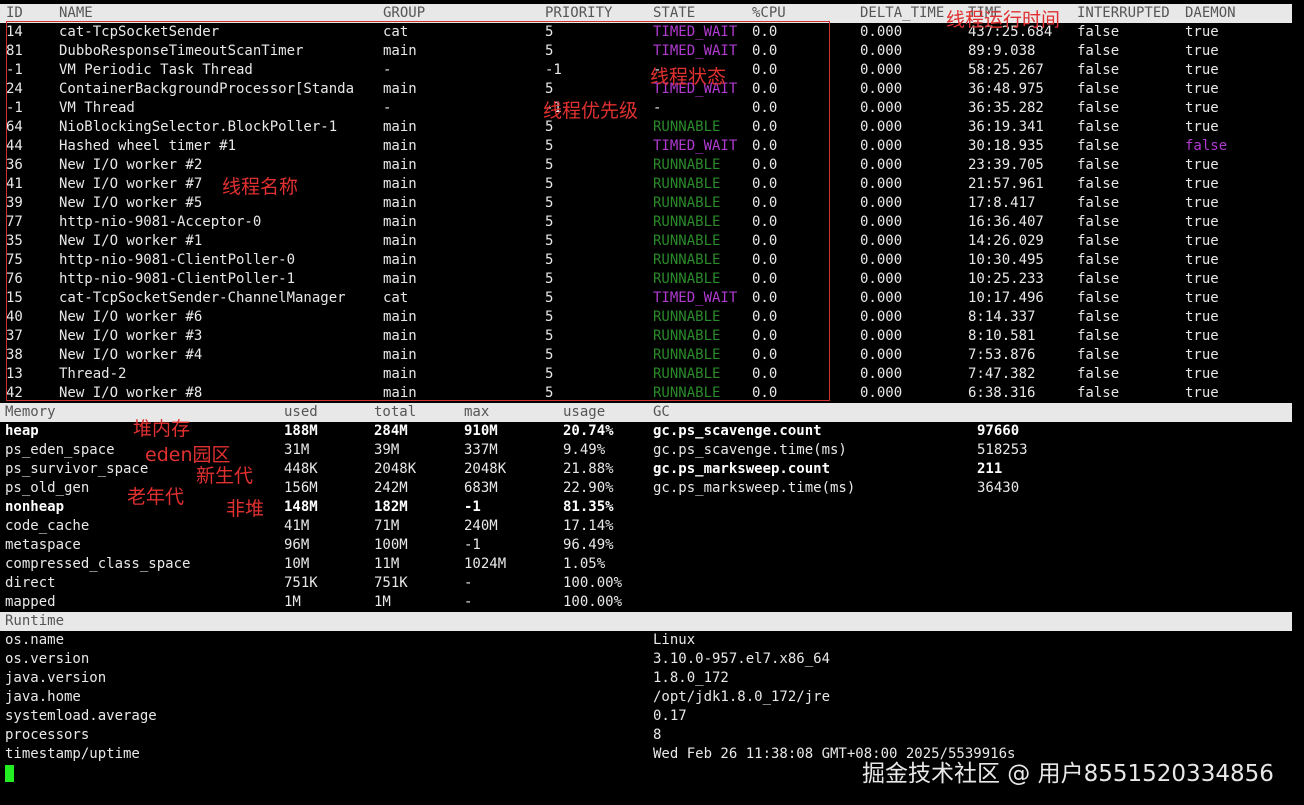 This screenshot has height=805, width=1304. I want to click on thread-time-cell: 7:53.876, so click(1002, 355).